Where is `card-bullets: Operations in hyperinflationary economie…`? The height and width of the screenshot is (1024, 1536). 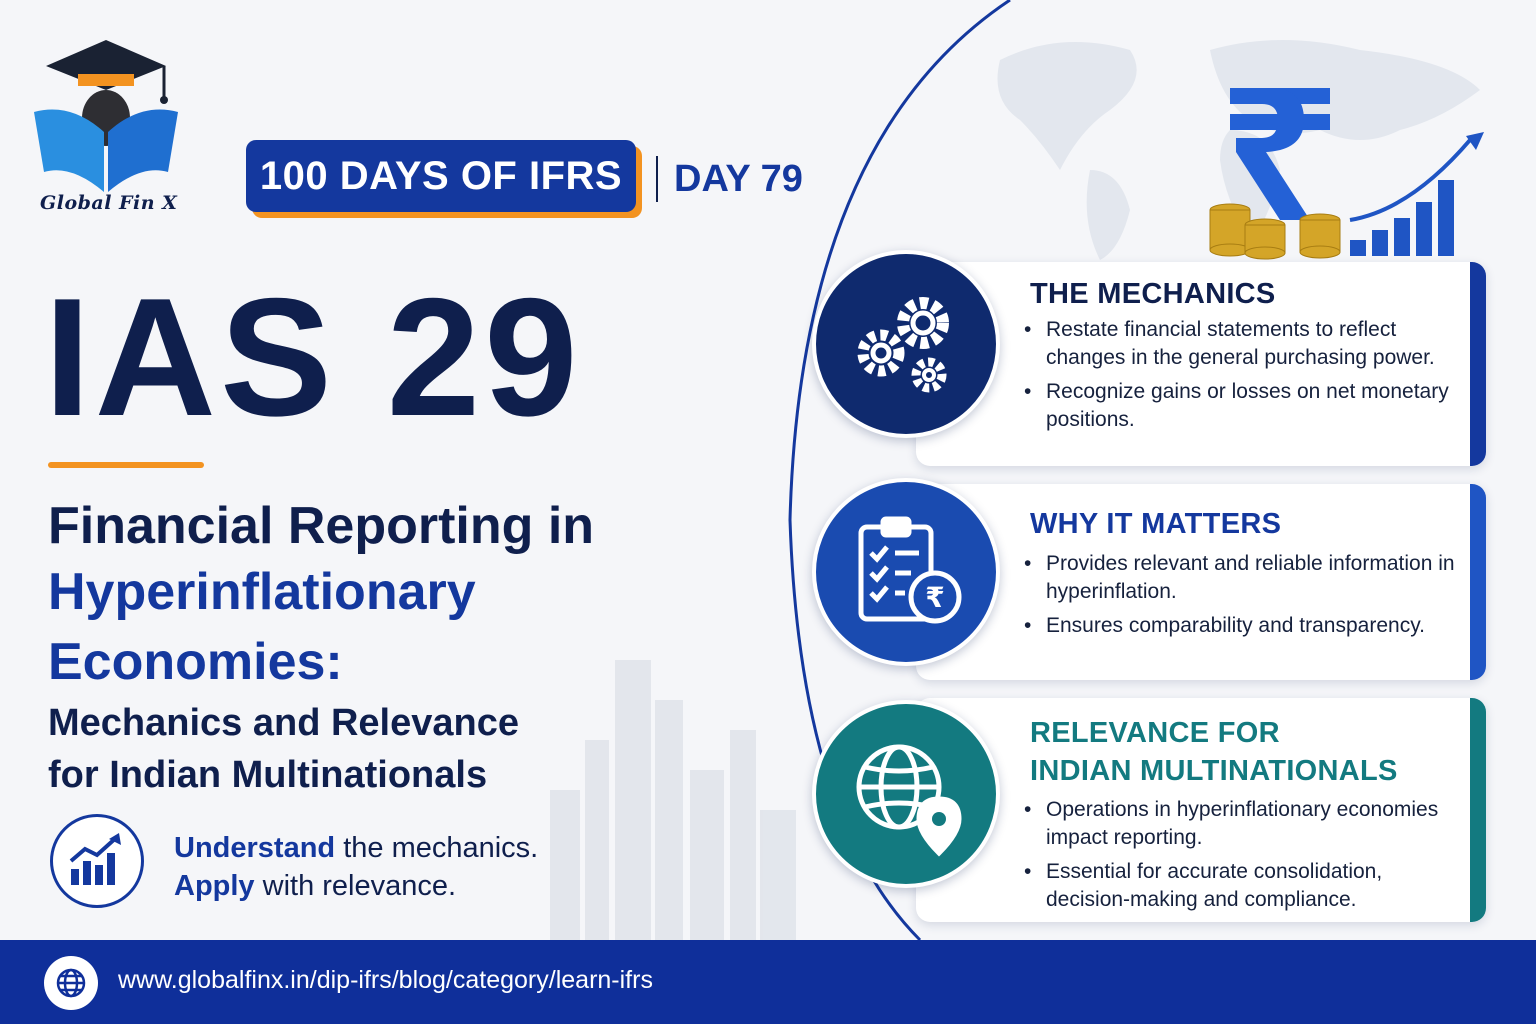
card-bullets: Operations in hyperinflationary economie… is located at coordinates (1244, 858).